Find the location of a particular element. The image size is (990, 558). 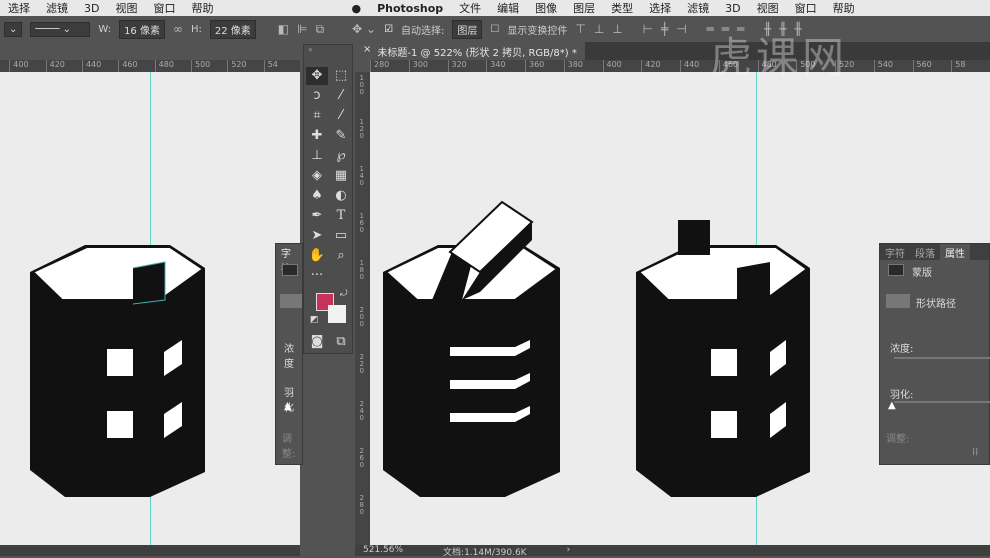

move-tool-icon: ✥ is located at coordinates (317, 76).